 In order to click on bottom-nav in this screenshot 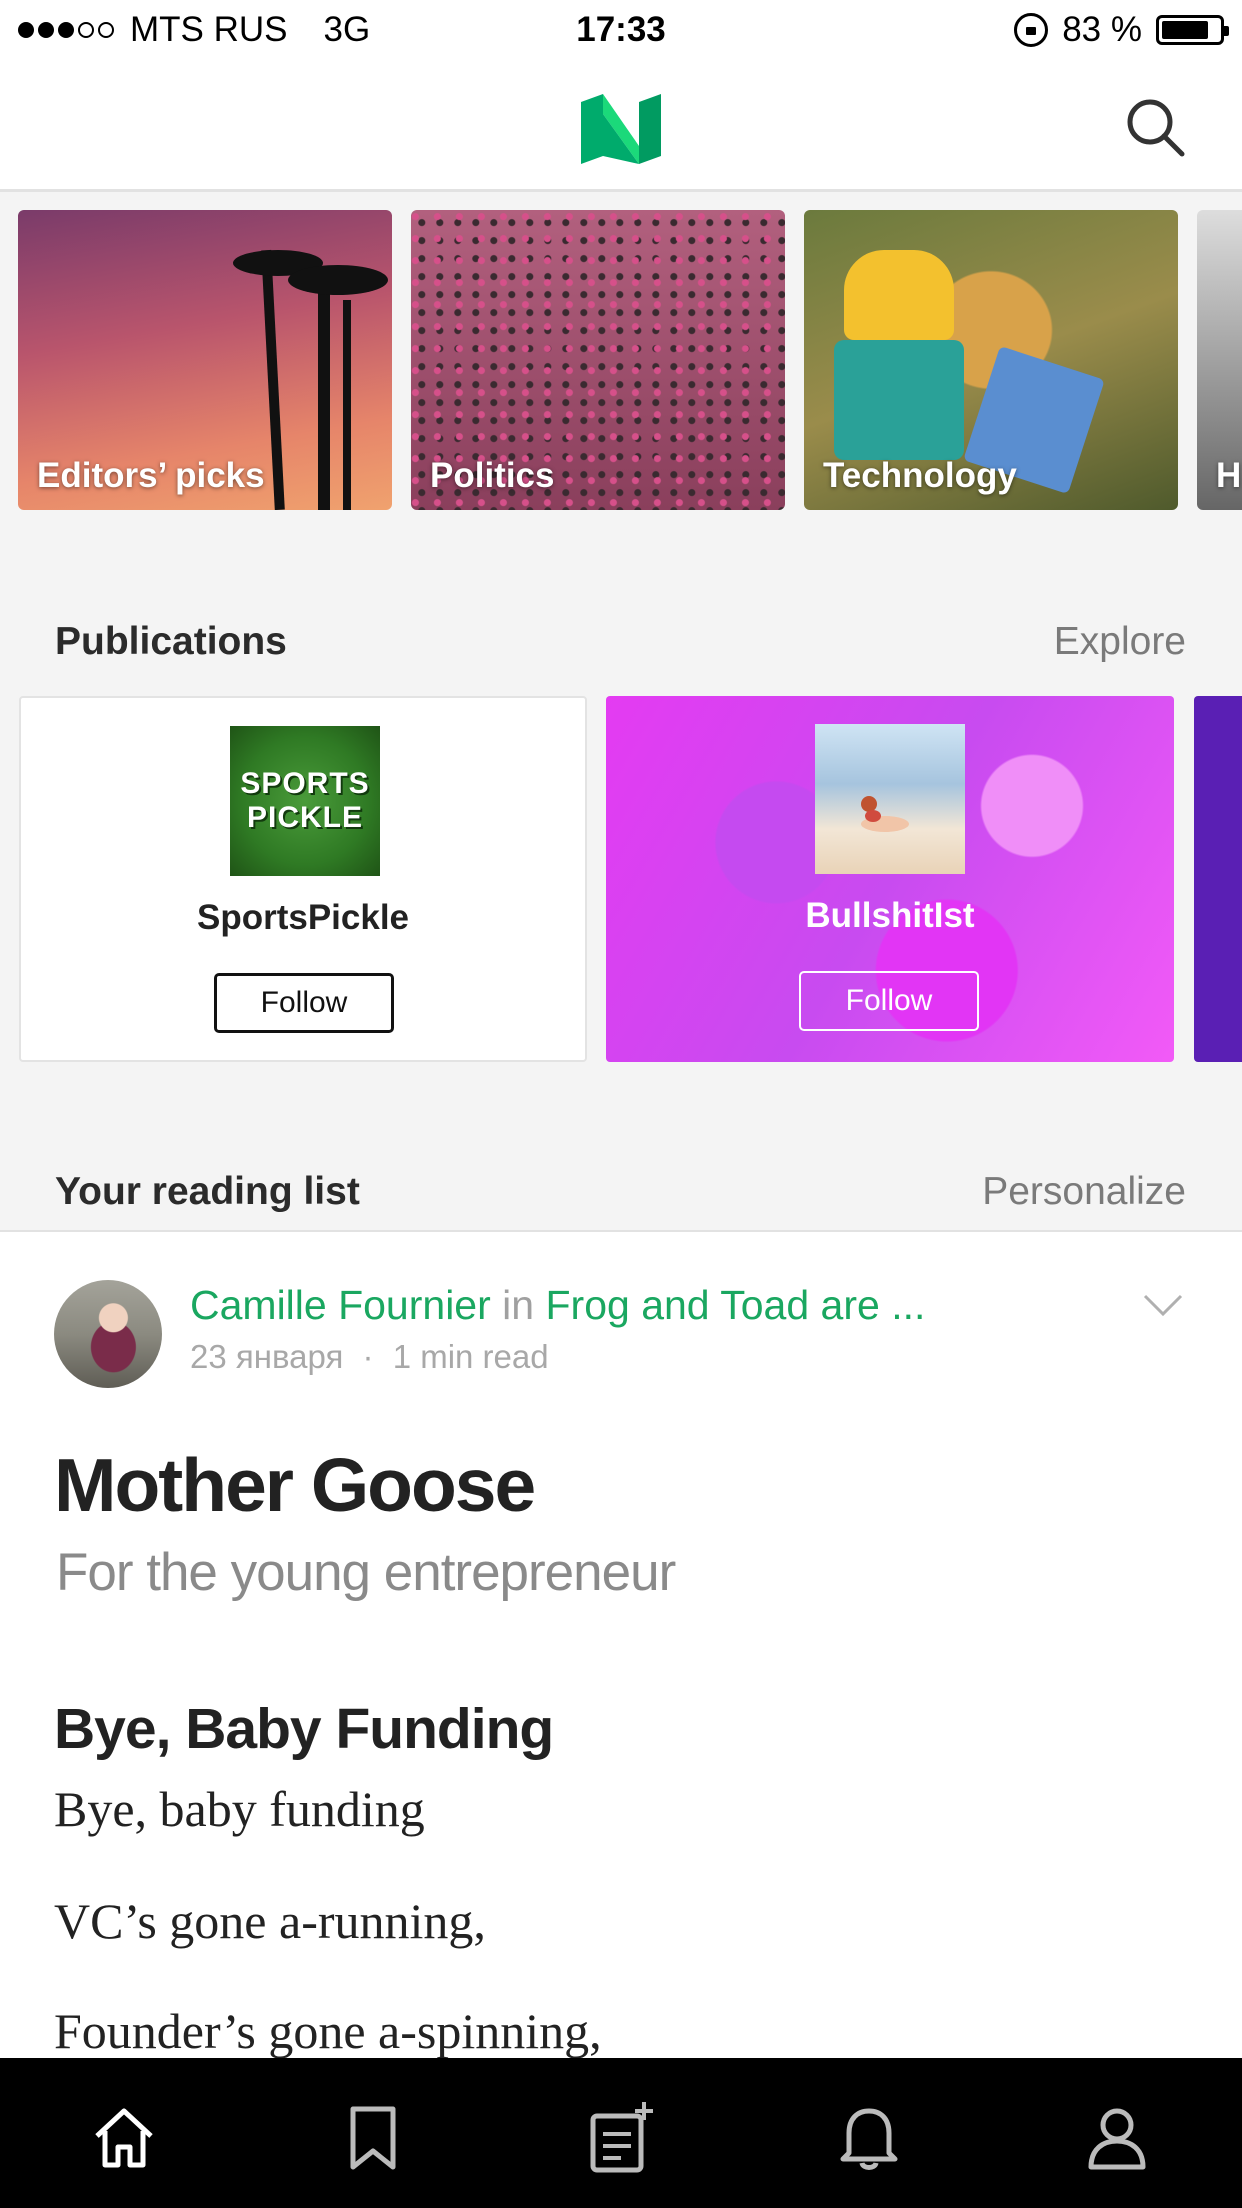, I will do `click(621, 2133)`.